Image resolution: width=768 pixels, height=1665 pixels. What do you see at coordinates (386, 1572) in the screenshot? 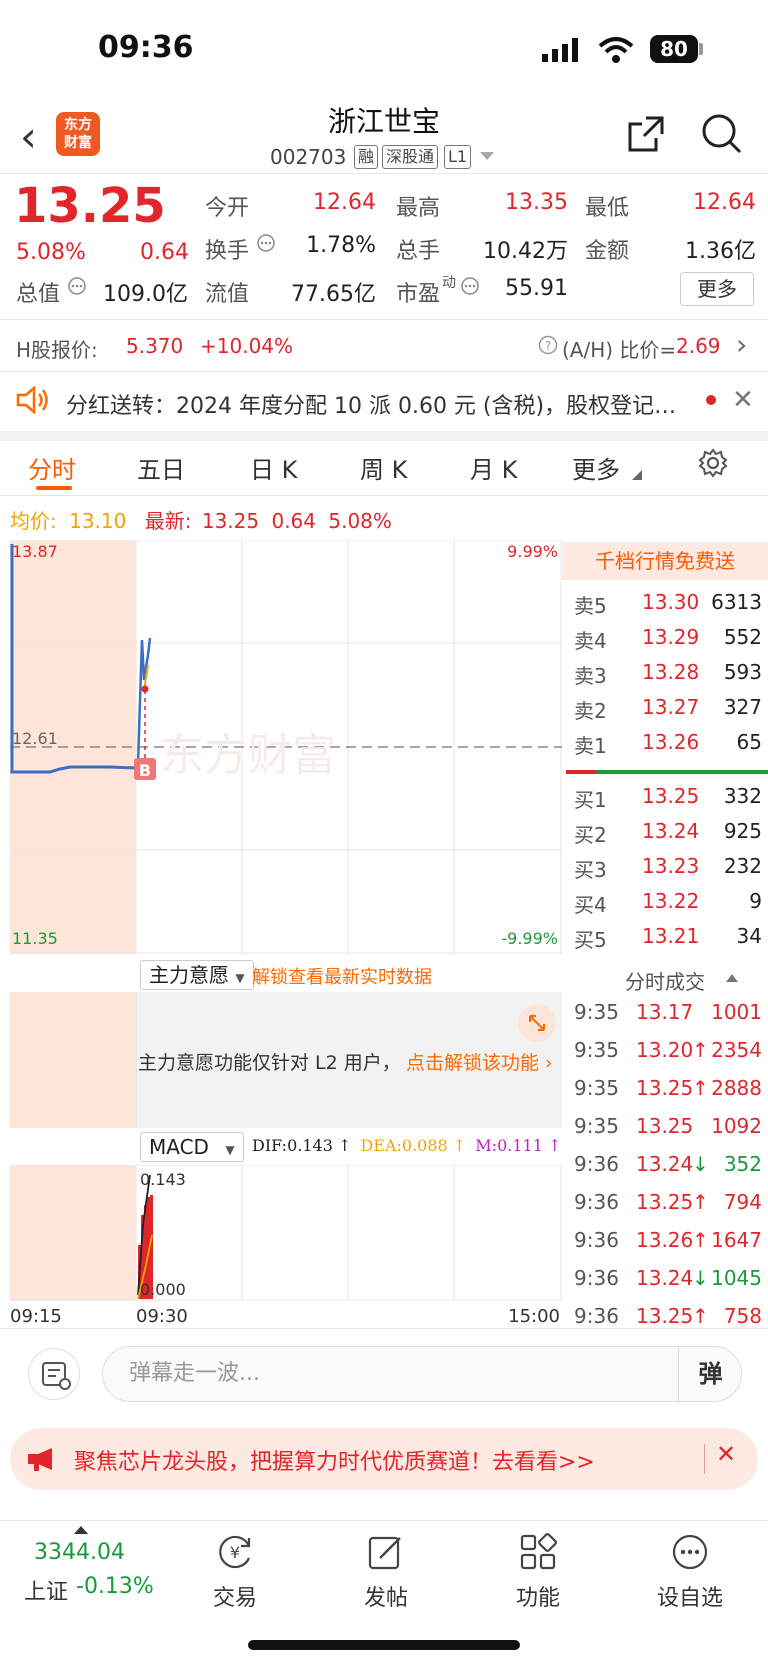
I see `nav-post: 发帖` at bounding box center [386, 1572].